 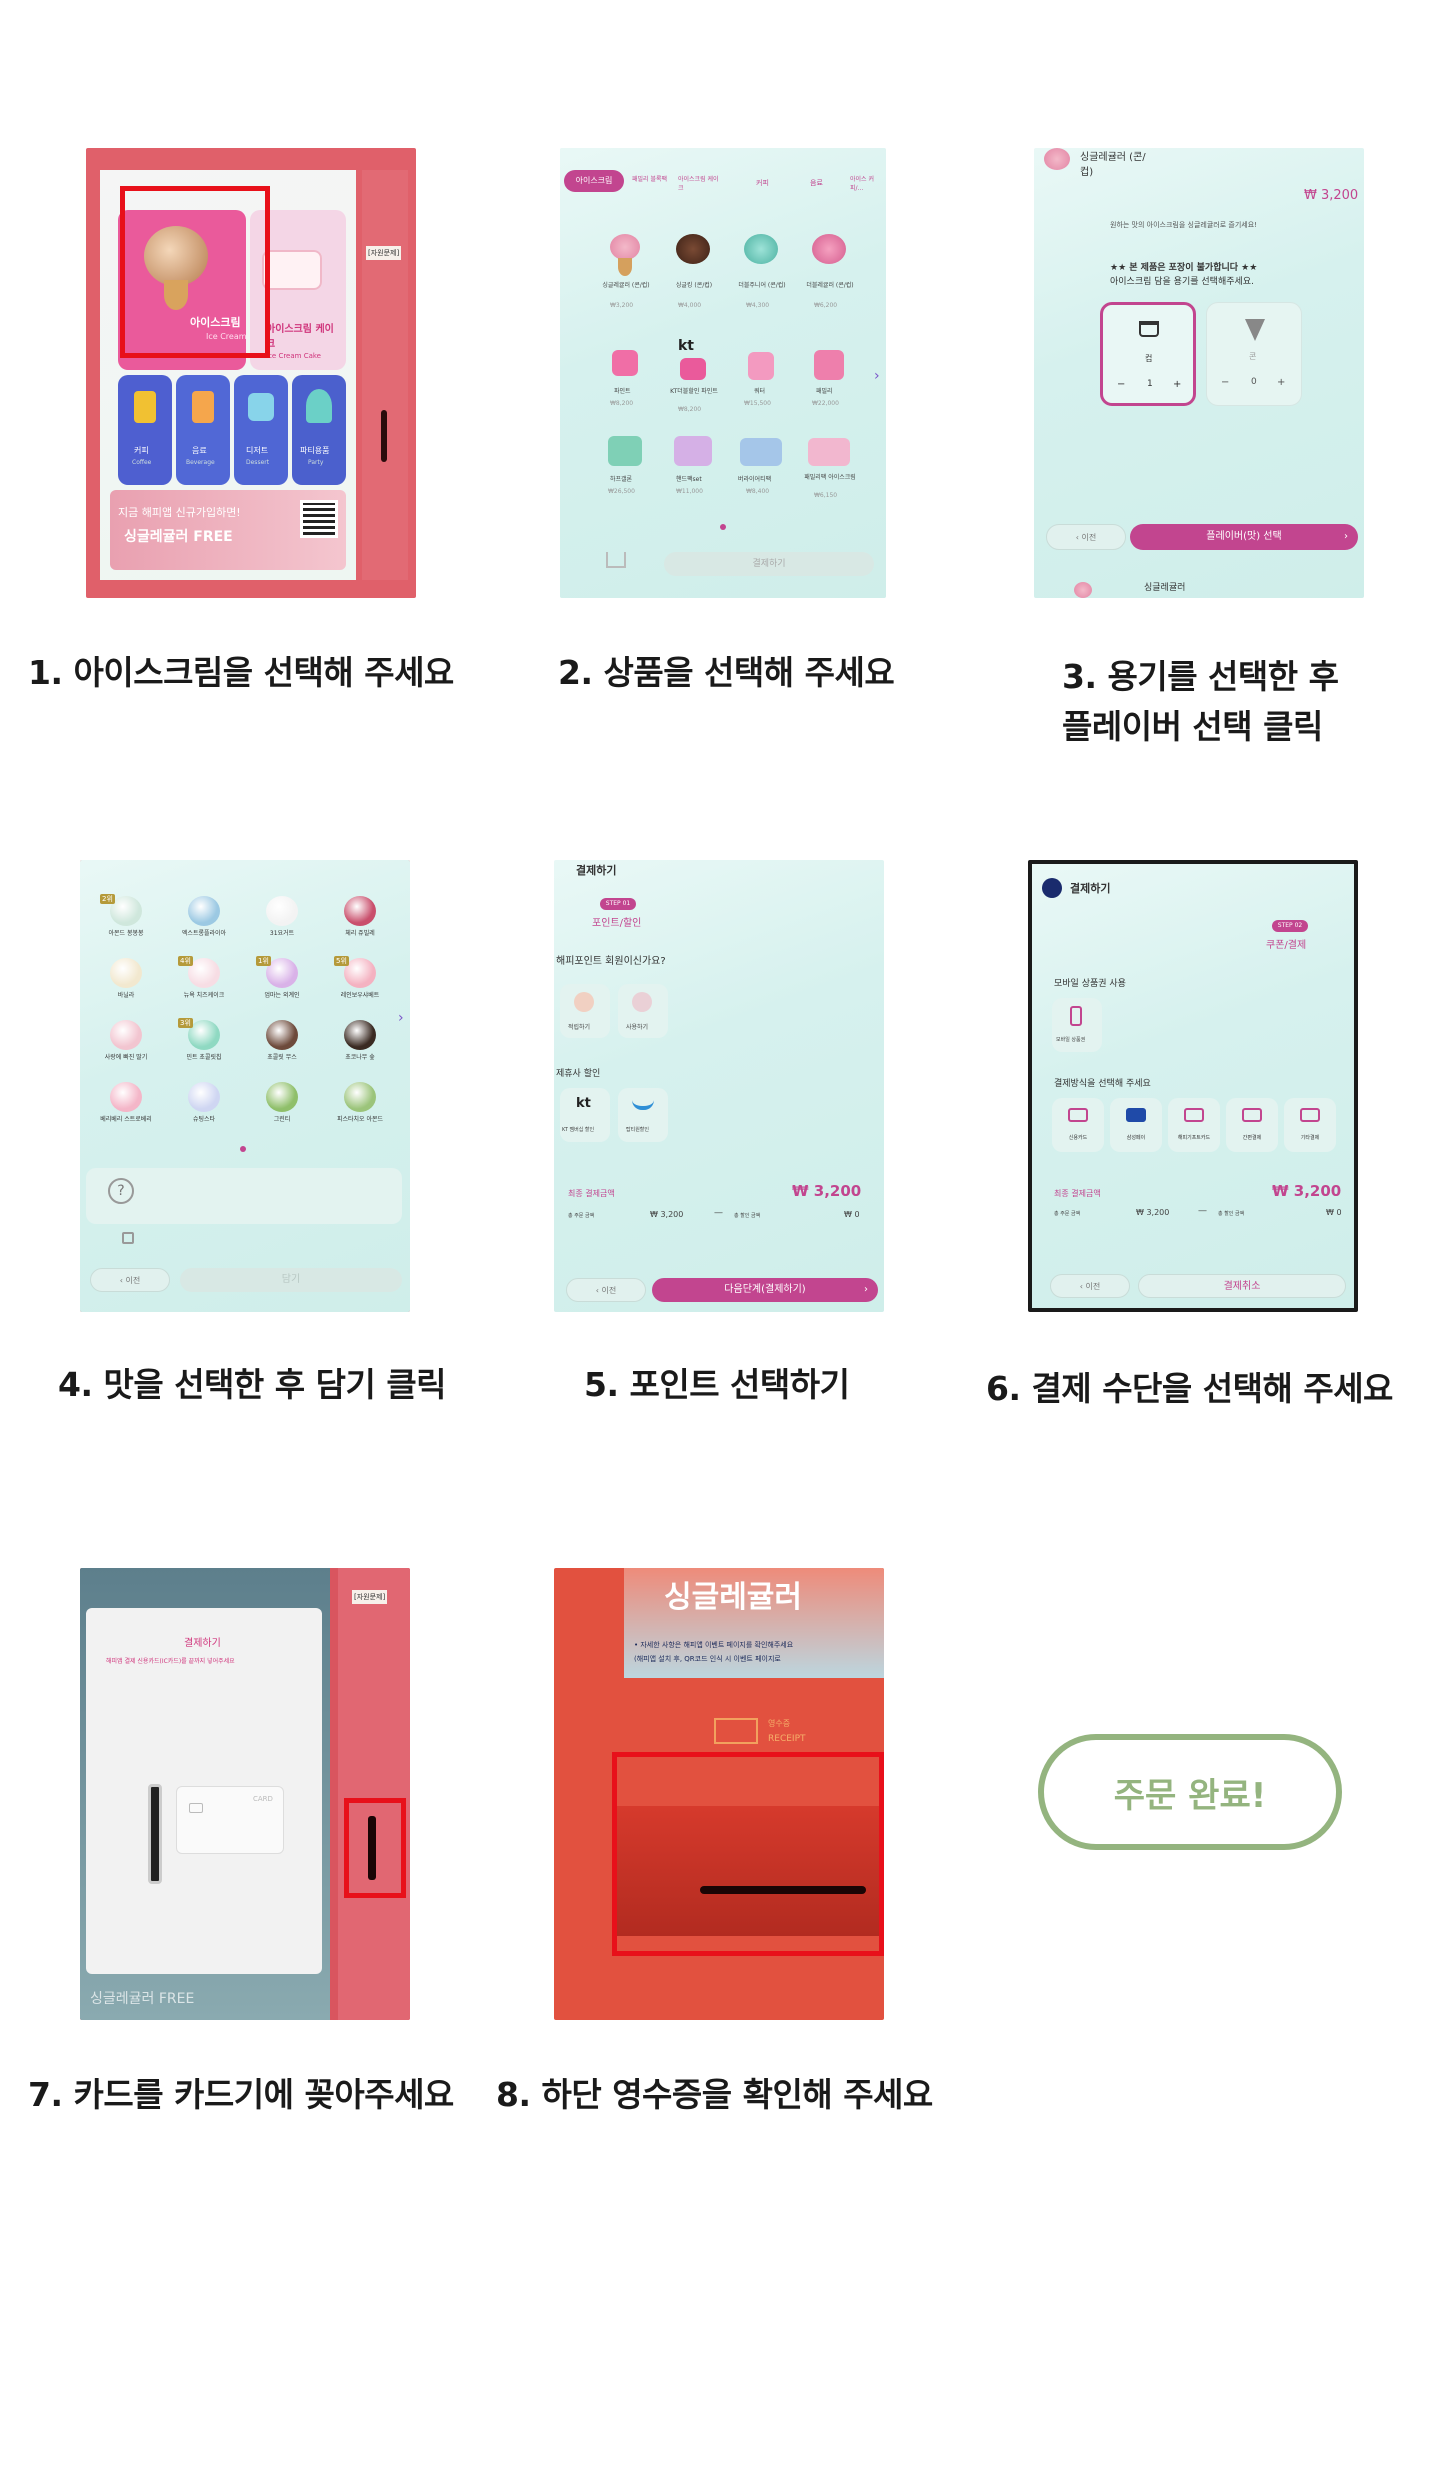 What do you see at coordinates (291, 1280) in the screenshot?
I see `add-to-cart-button: 담기` at bounding box center [291, 1280].